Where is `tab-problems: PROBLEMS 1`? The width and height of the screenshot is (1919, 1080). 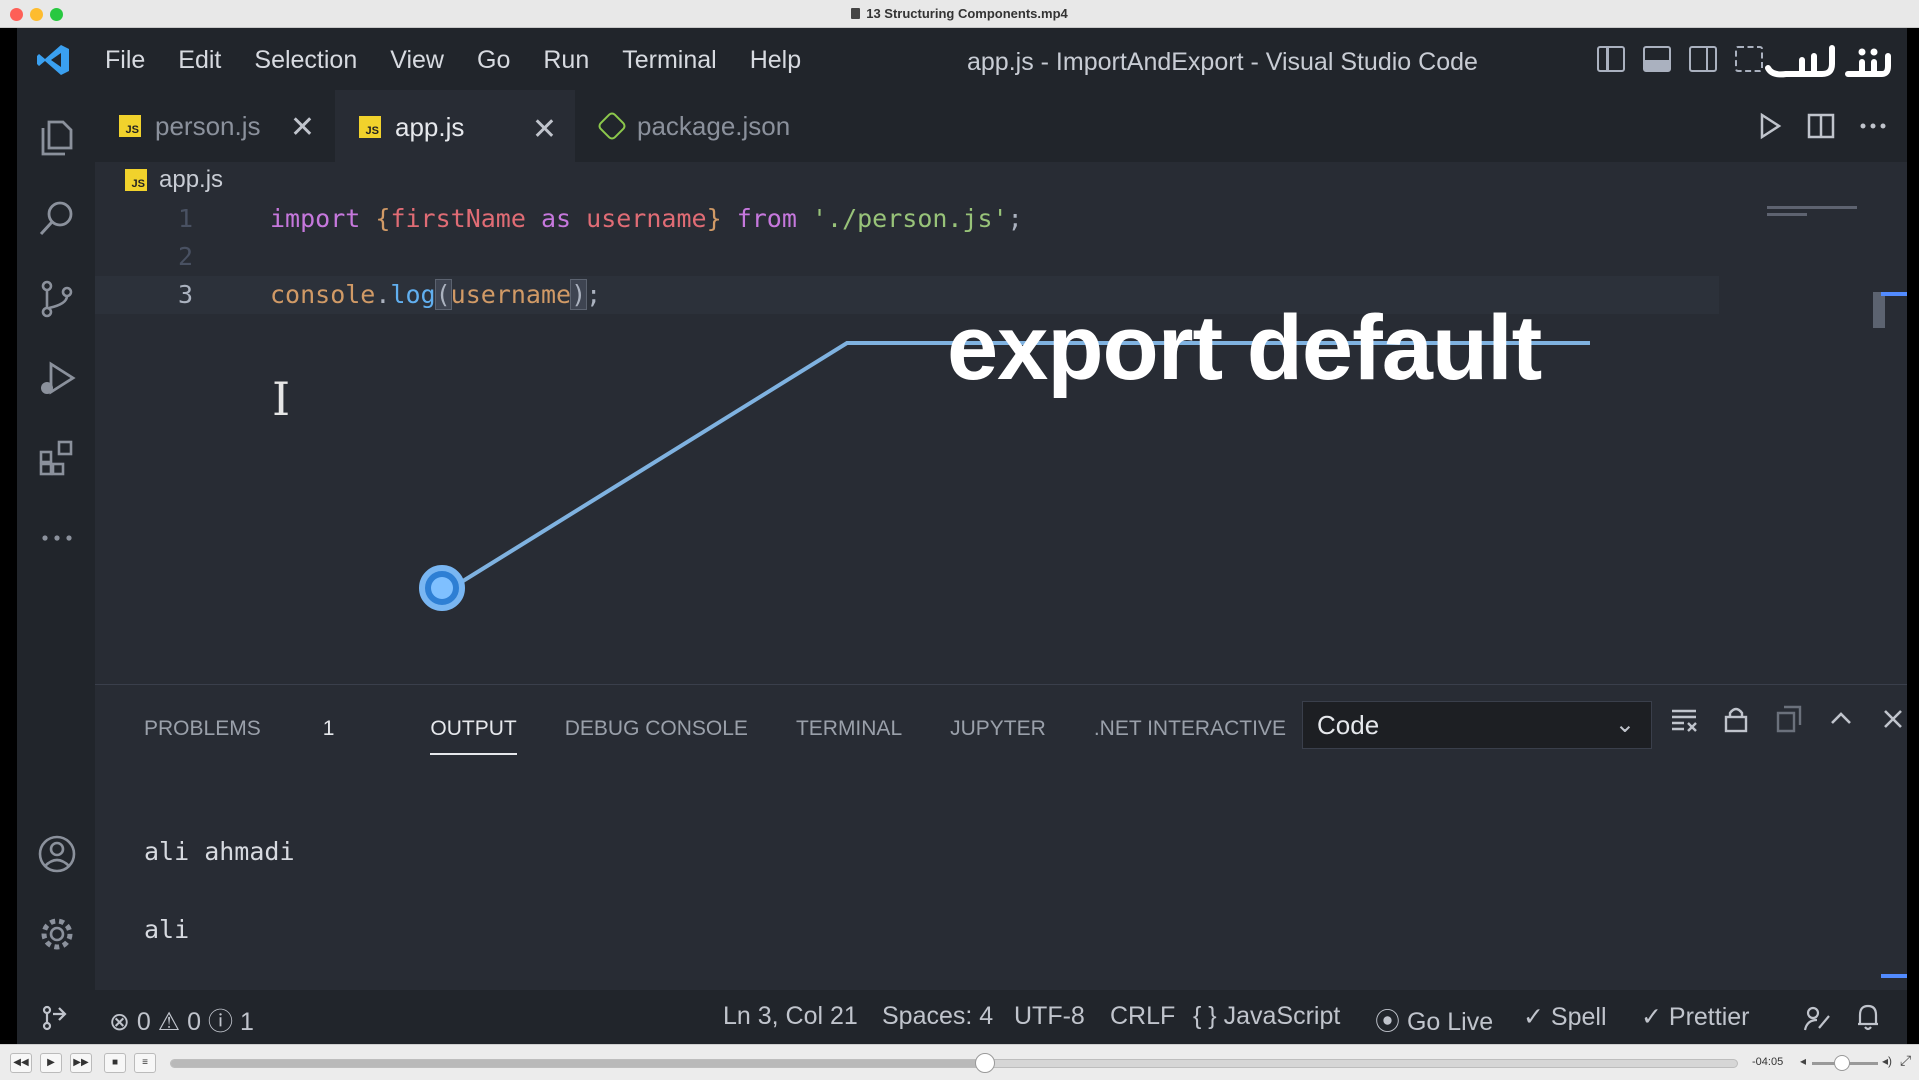
tab-problems: PROBLEMS 1 is located at coordinates (263, 736).